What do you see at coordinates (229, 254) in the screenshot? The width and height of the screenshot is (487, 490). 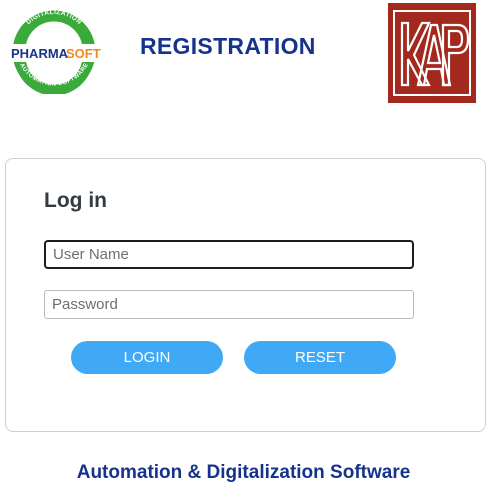 I see `username-input` at bounding box center [229, 254].